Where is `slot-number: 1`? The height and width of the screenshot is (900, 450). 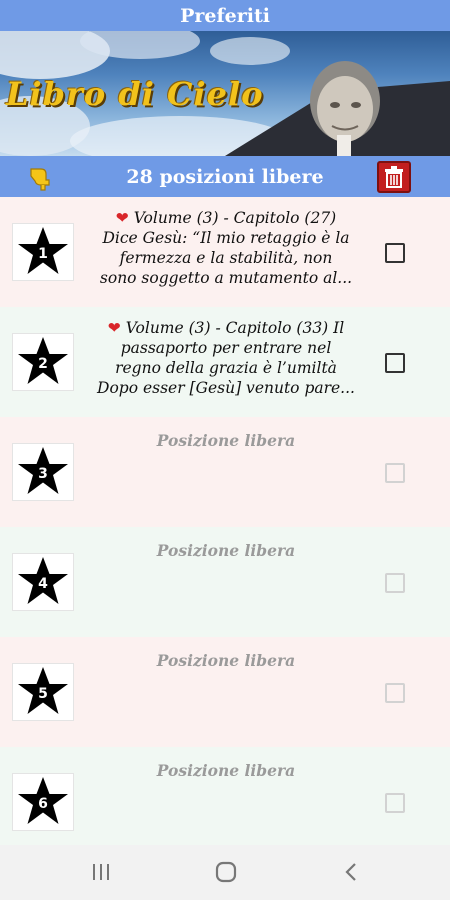 slot-number: 1 is located at coordinates (43, 254).